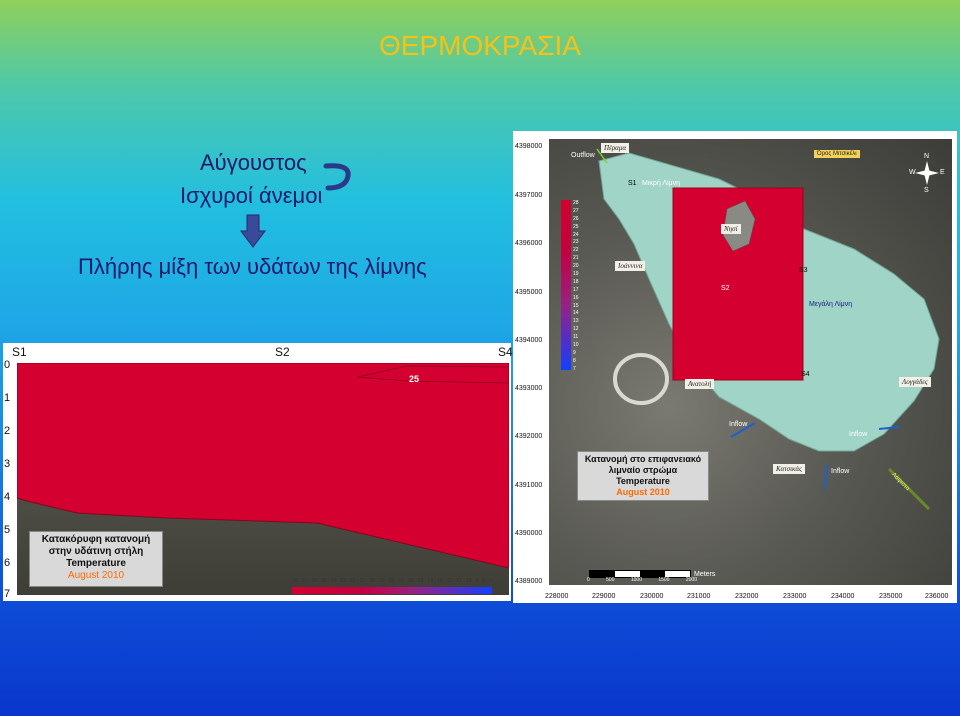 Image resolution: width=960 pixels, height=716 pixels. Describe the element at coordinates (7, 365) in the screenshot. I see `depth-tick: 0` at that location.